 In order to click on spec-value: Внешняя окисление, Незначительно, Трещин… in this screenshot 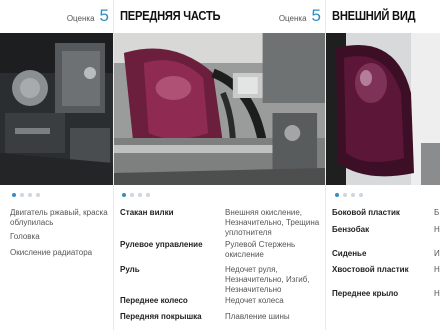, I will do `click(272, 222)`.